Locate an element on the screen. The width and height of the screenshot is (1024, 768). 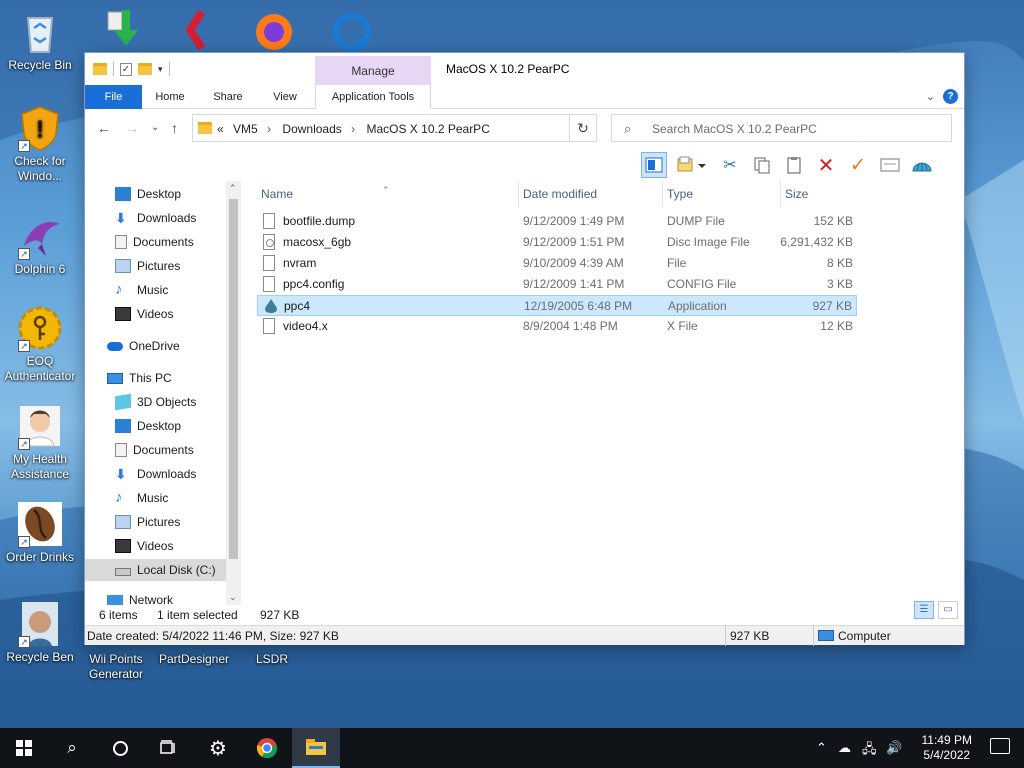
tab-manage: Manage is located at coordinates (373, 71).